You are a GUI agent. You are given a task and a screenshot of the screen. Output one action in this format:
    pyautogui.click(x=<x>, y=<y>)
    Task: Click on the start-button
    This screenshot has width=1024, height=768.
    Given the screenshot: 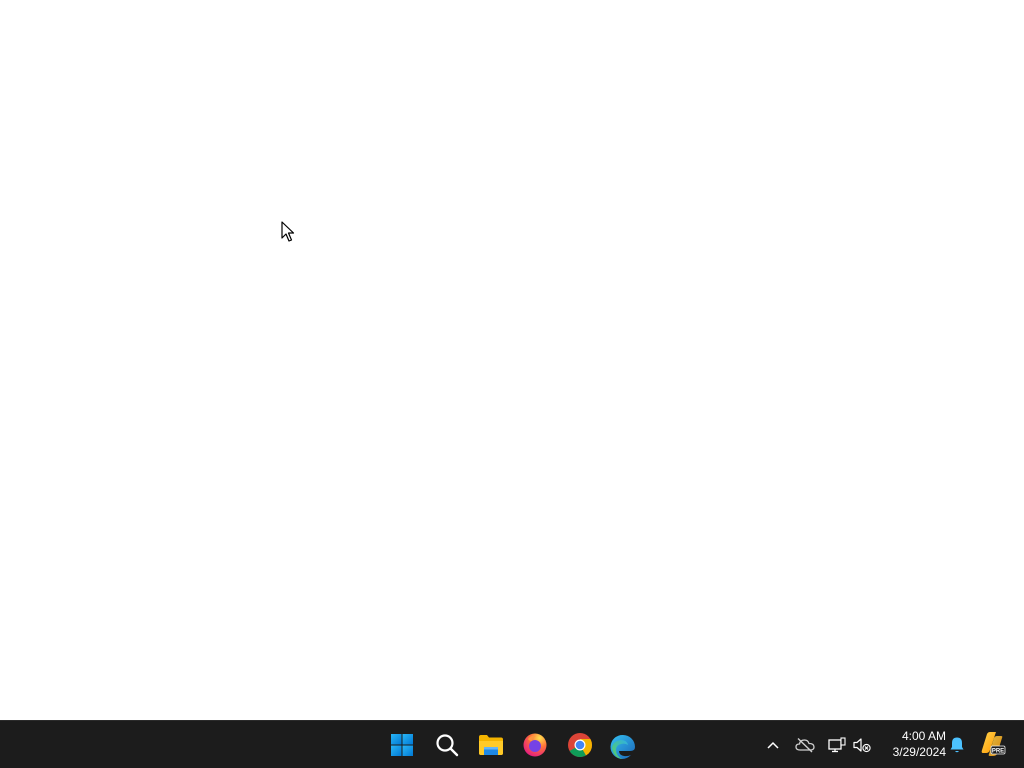 What is the action you would take?
    pyautogui.click(x=402, y=745)
    